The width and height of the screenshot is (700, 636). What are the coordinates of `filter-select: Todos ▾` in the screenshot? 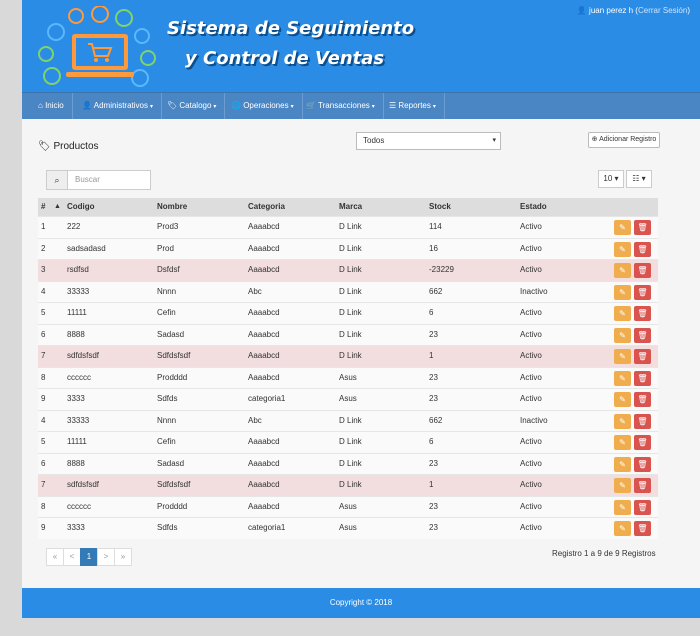 It's located at (428, 141).